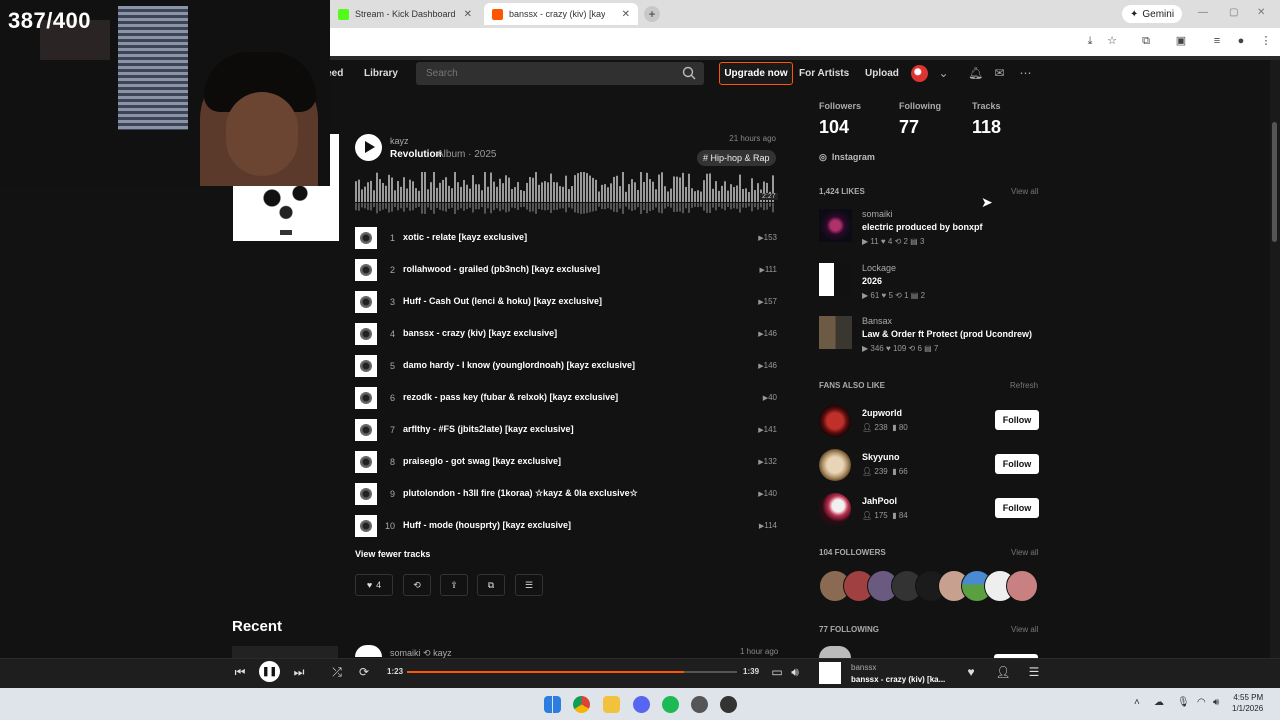  I want to click on recent-artwork, so click(285, 652).